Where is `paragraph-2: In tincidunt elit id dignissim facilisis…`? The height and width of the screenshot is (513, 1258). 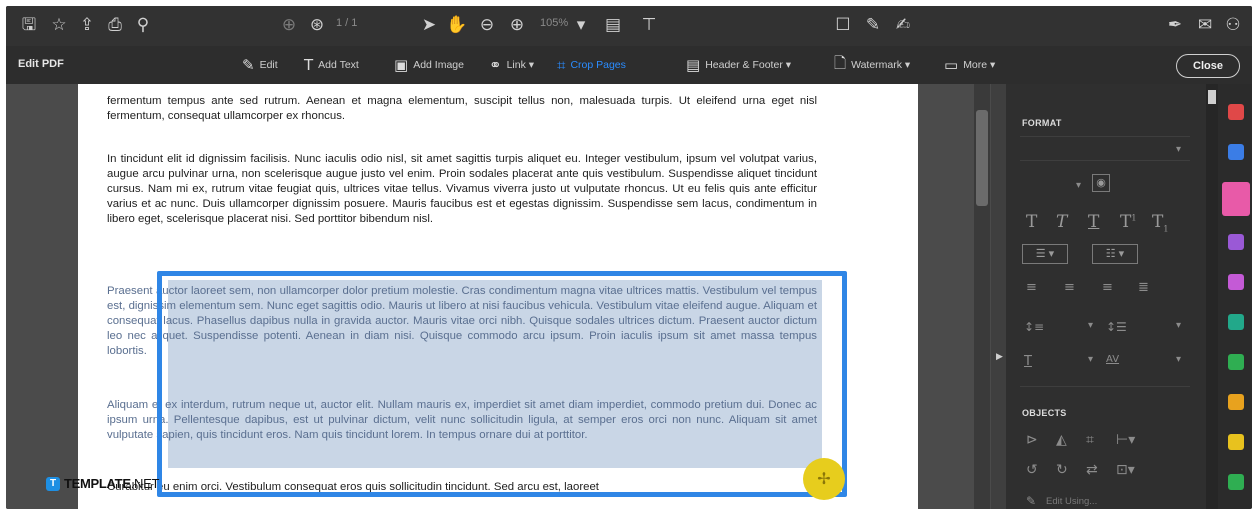
paragraph-2: In tincidunt elit id dignissim facilisis… is located at coordinates (462, 189).